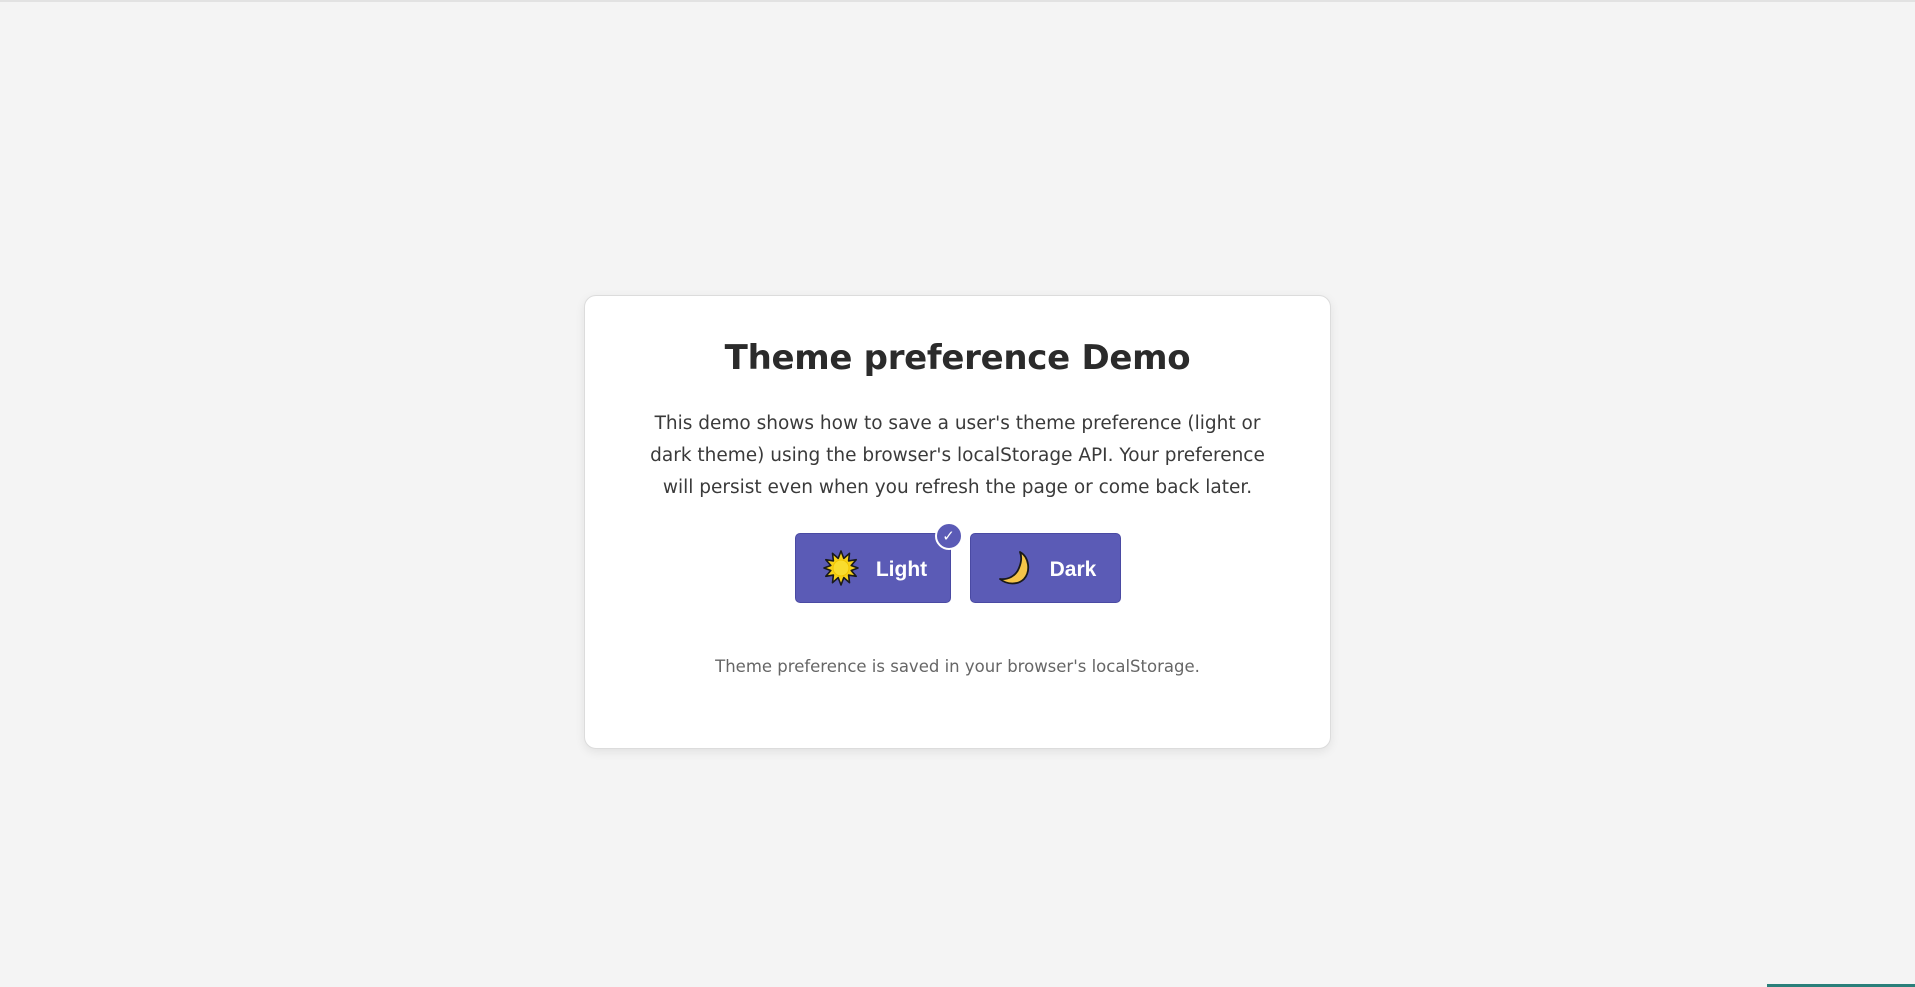 The image size is (1915, 987). Describe the element at coordinates (1045, 568) in the screenshot. I see `dark-theme-button: Dark` at that location.